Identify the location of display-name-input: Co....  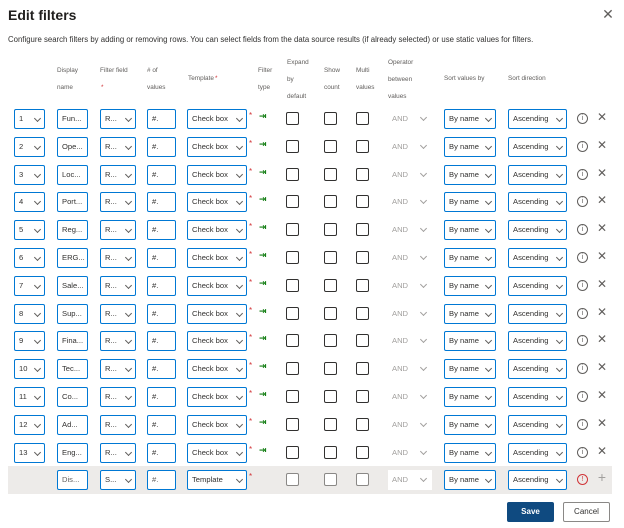
(72, 397).